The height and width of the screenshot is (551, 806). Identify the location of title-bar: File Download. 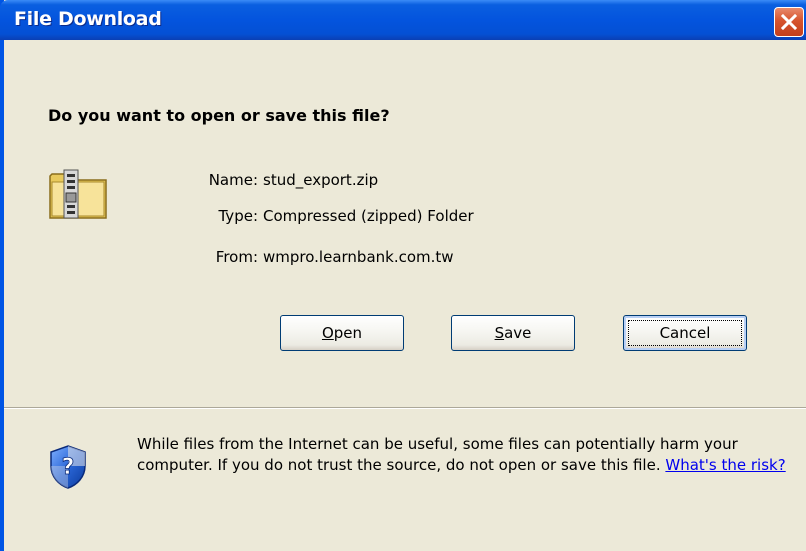
(403, 20).